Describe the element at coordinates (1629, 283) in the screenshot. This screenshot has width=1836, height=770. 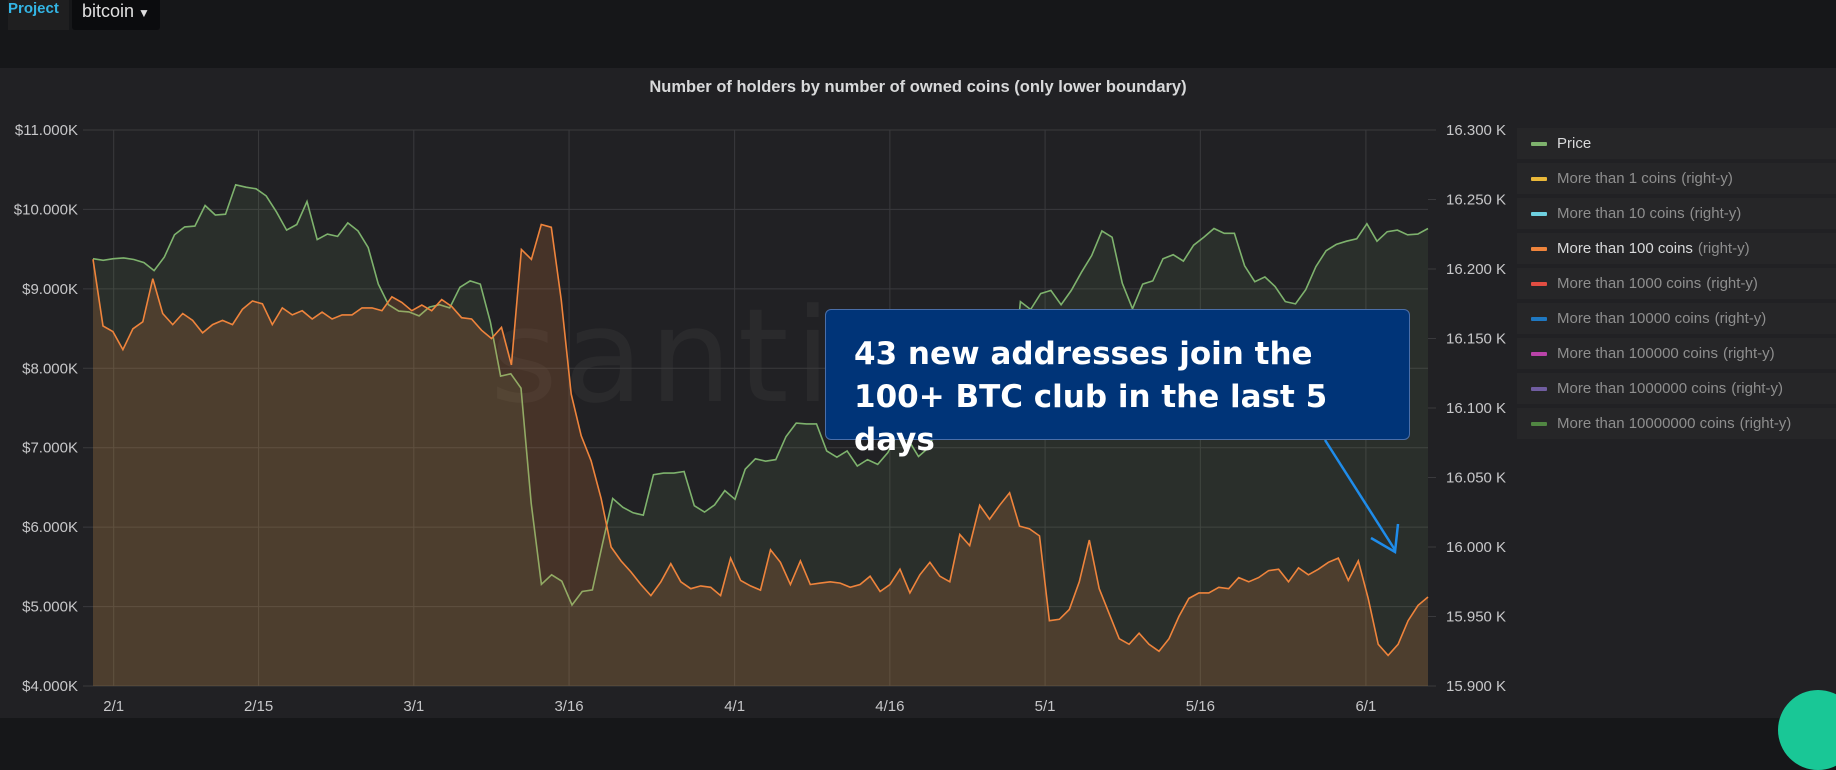
I see `legend-label: More than 1000 coins` at that location.